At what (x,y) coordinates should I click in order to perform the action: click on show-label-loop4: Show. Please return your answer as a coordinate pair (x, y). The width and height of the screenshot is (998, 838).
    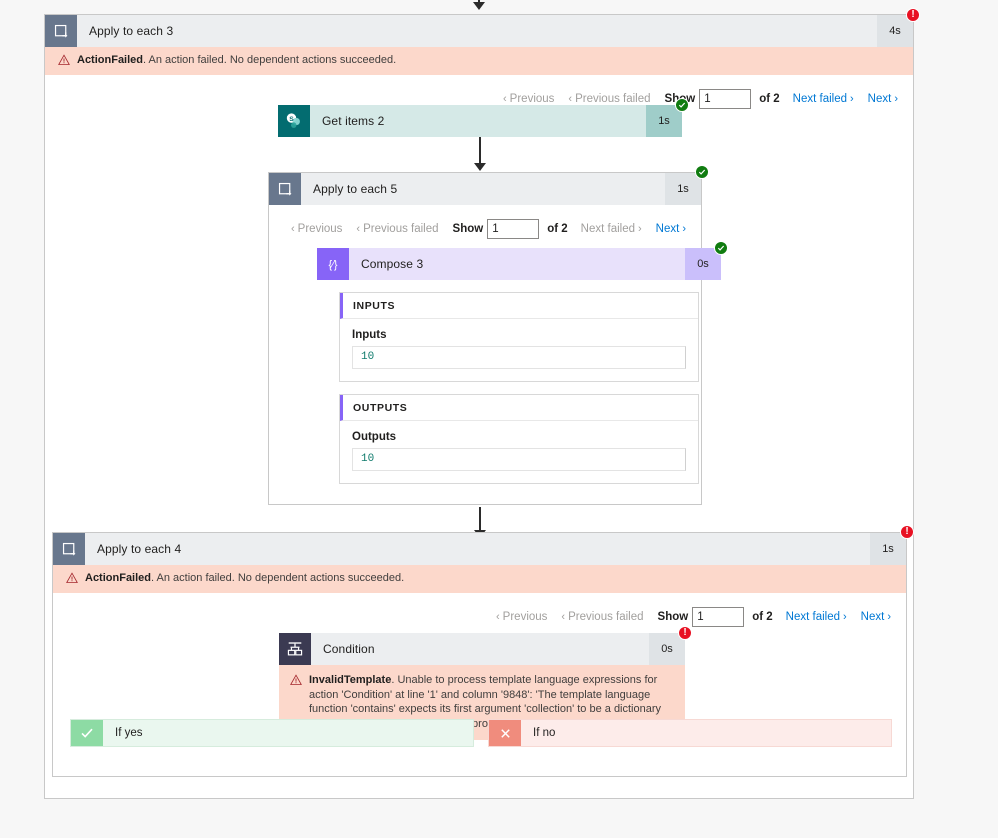
    Looking at the image, I should click on (673, 617).